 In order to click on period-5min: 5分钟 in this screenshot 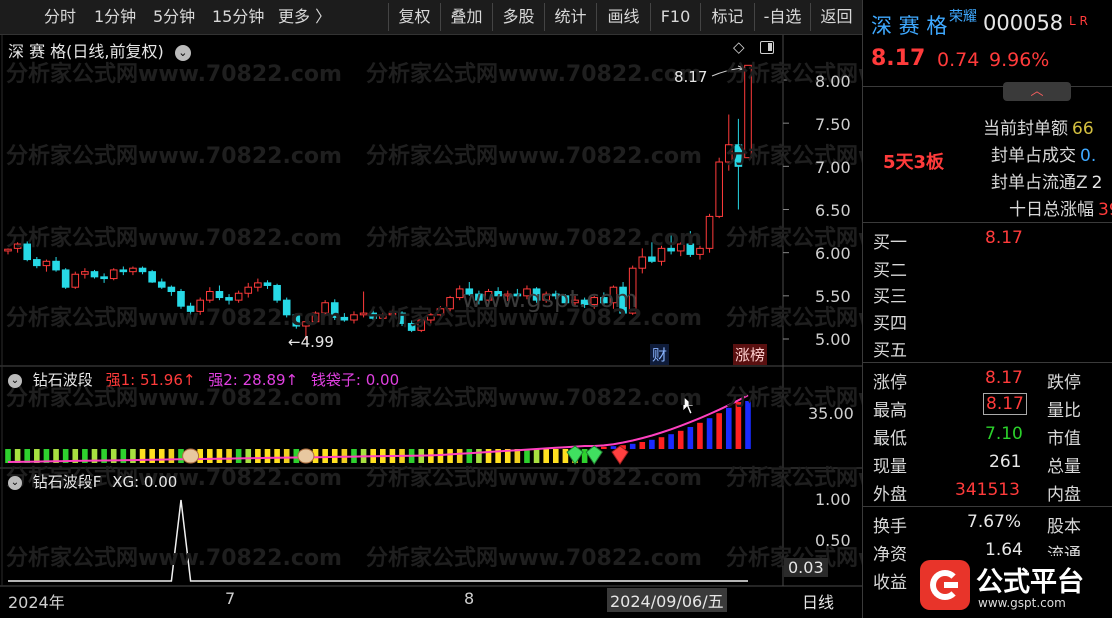, I will do `click(174, 17)`.